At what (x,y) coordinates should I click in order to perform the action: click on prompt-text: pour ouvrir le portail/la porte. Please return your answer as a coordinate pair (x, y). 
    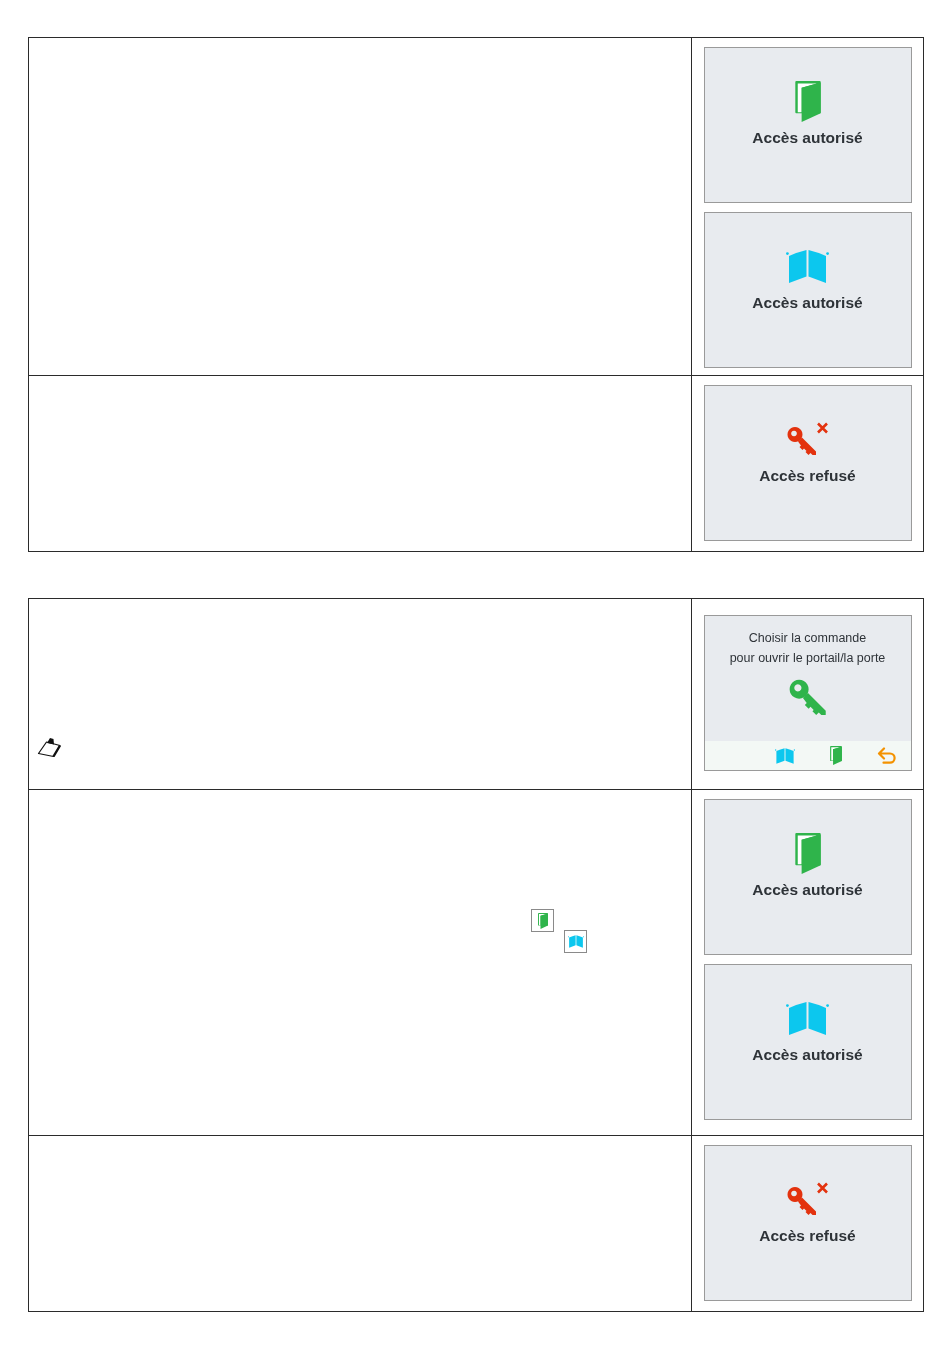
    Looking at the image, I should click on (807, 658).